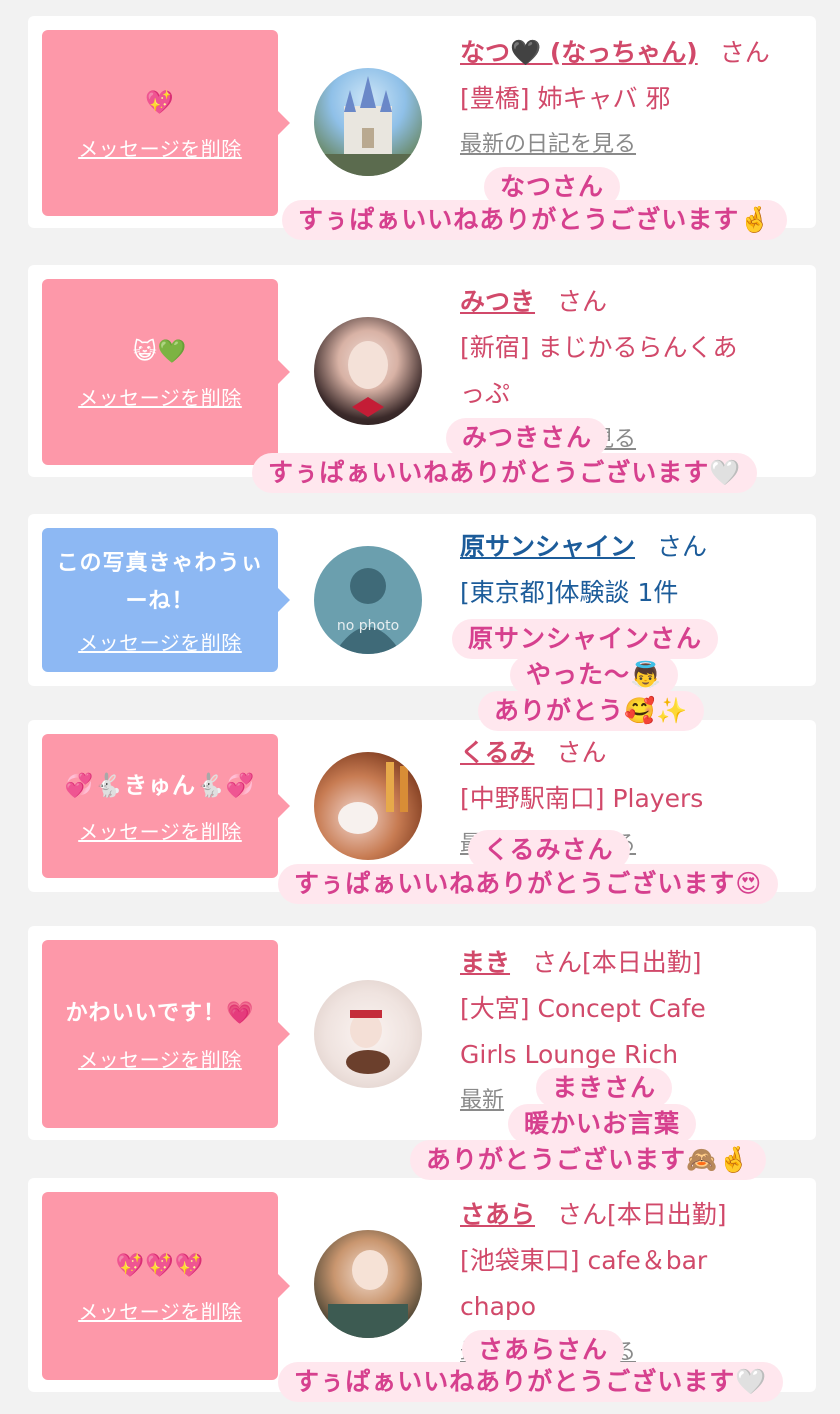 The image size is (840, 1414). What do you see at coordinates (166, 372) in the screenshot?
I see `message-bubble: 😺💚 メッセージを削除` at bounding box center [166, 372].